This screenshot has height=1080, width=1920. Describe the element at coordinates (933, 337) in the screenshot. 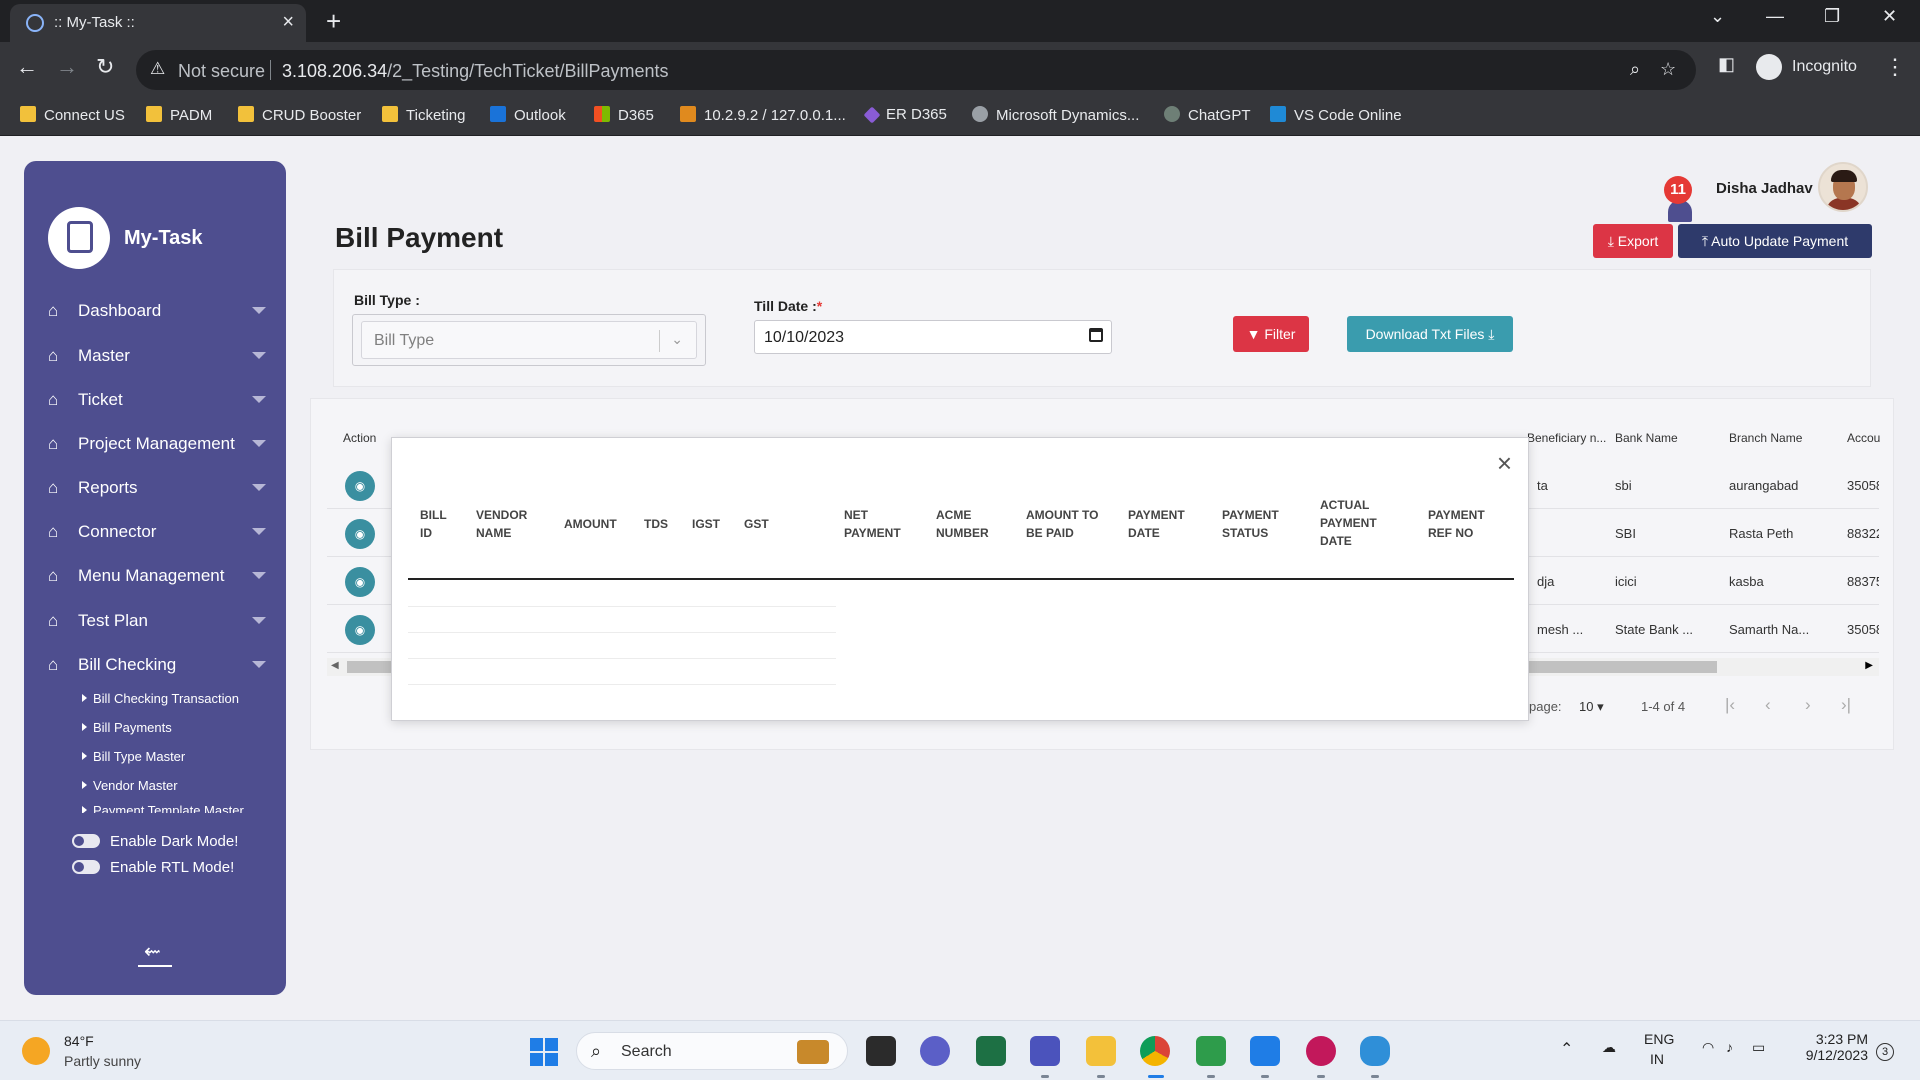

I see `till-date-input: 10/10/2023` at that location.